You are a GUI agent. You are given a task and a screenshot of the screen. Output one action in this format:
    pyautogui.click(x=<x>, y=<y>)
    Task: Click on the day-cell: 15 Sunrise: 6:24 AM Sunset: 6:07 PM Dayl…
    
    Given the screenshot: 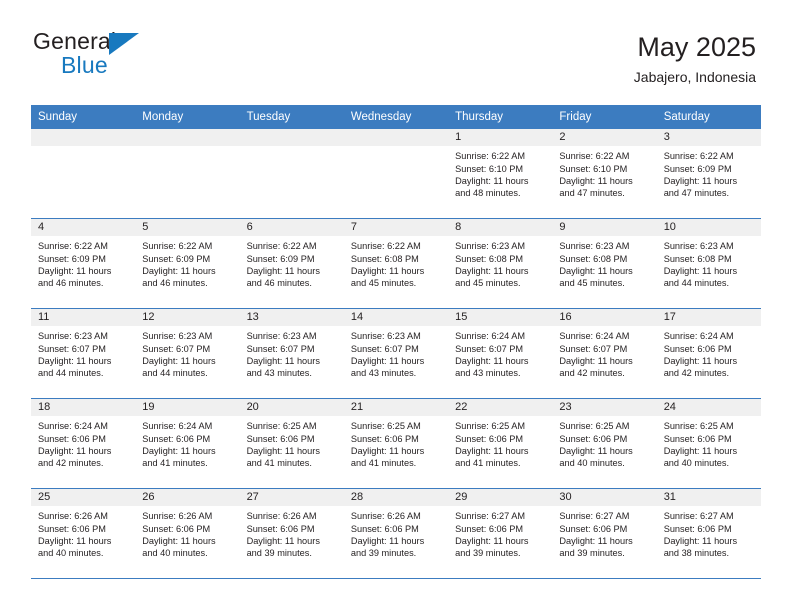 What is the action you would take?
    pyautogui.click(x=500, y=354)
    